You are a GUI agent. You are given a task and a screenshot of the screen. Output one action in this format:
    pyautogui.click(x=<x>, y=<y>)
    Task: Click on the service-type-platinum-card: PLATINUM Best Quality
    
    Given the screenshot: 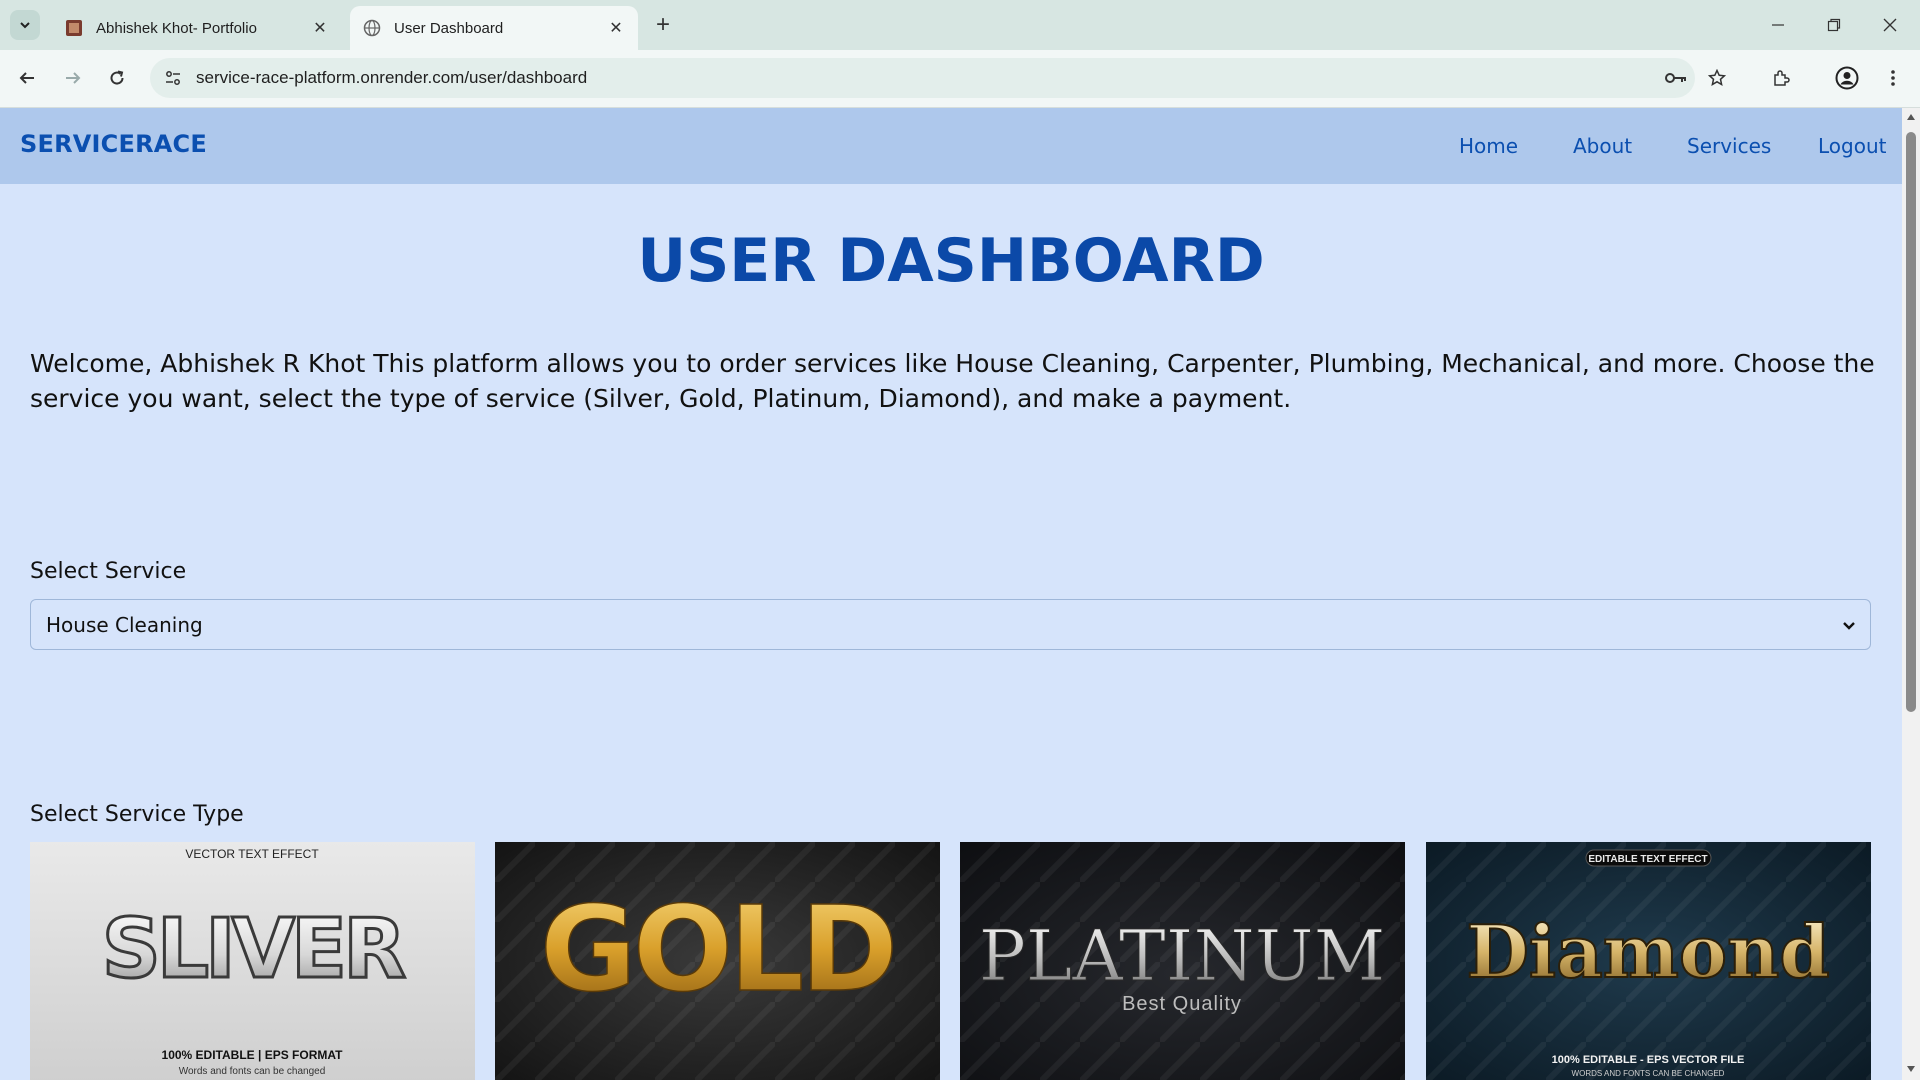 What is the action you would take?
    pyautogui.click(x=1182, y=961)
    